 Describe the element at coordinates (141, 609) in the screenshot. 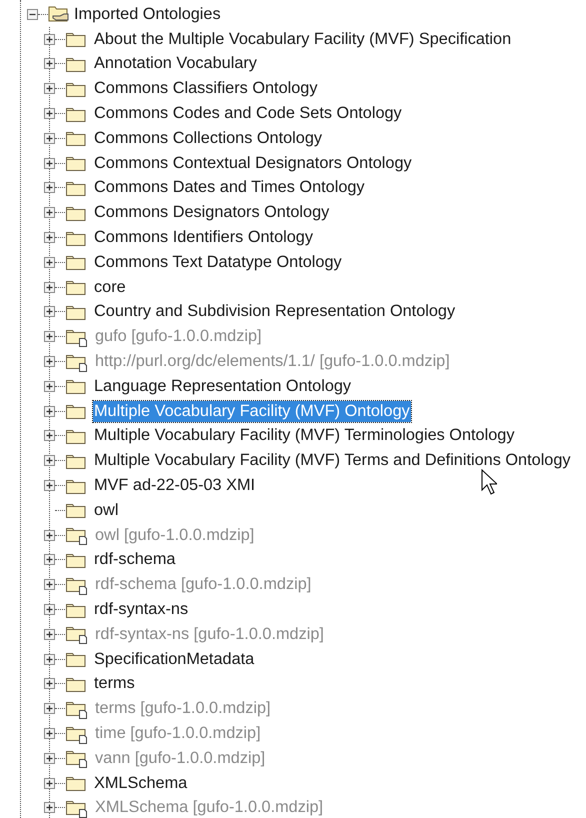

I see `tree-item: rdf-syntax-ns` at that location.